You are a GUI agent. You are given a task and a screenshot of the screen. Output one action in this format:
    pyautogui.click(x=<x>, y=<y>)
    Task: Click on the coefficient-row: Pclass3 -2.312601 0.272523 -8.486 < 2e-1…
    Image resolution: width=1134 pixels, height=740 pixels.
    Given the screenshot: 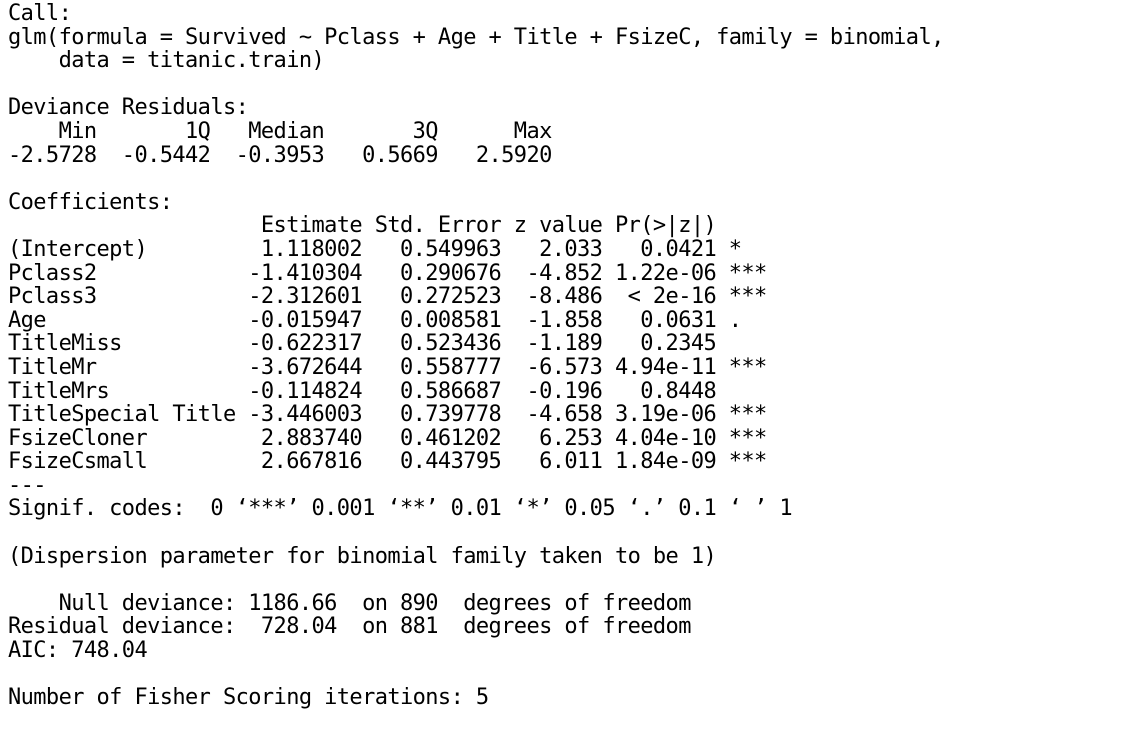 What is the action you would take?
    pyautogui.click(x=387, y=297)
    